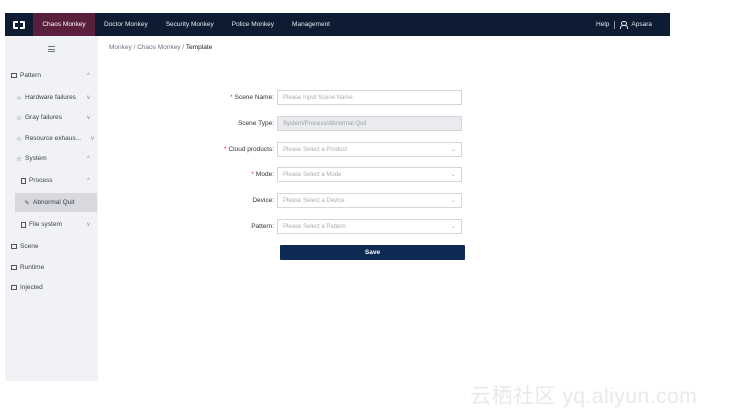  I want to click on help-link: Help, so click(602, 24).